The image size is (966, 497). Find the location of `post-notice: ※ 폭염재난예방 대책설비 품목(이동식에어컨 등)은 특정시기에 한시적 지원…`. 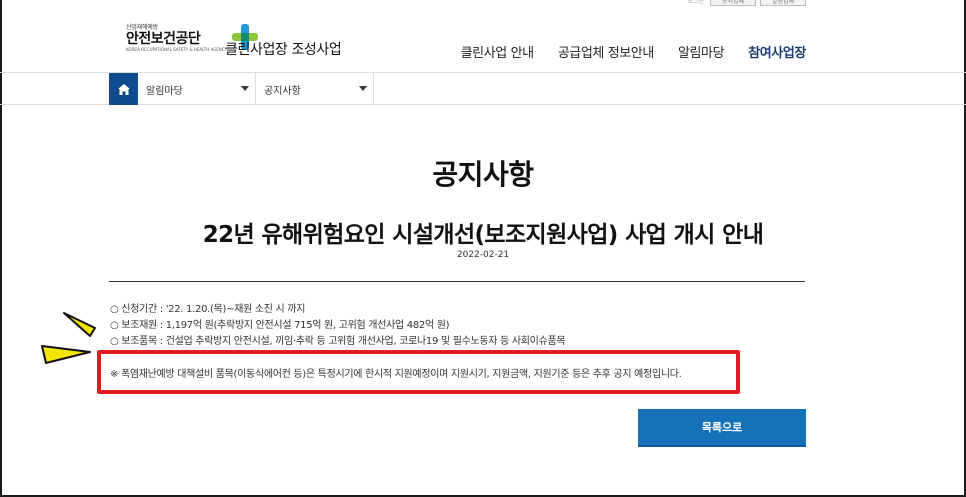

post-notice: ※ 폭염재난예방 대책설비 품목(이동식에어컨 등)은 특정시기에 한시적 지원… is located at coordinates (396, 374).